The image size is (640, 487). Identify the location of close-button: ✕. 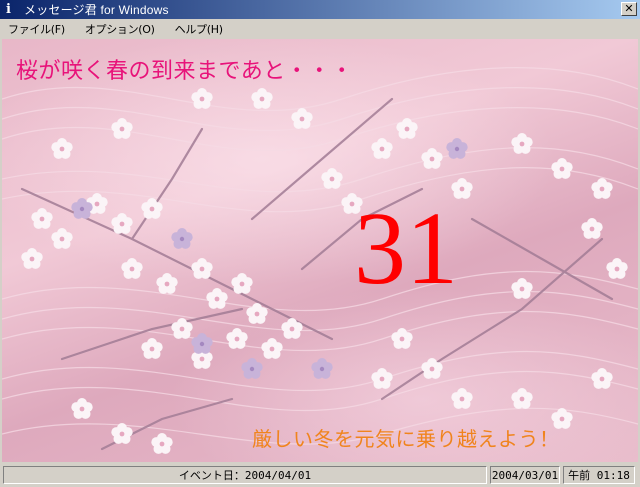
(629, 9).